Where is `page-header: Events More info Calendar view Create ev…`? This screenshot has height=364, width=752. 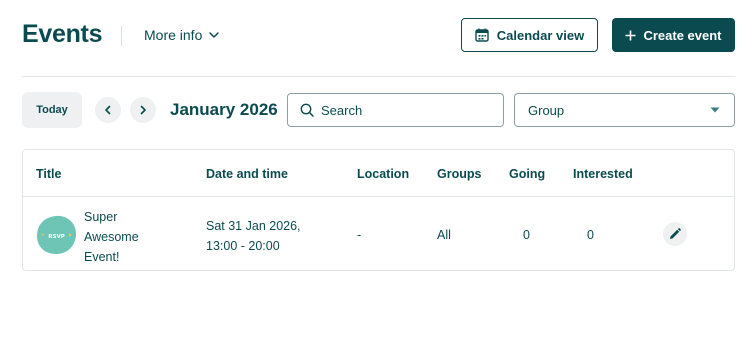
page-header: Events More info Calendar view Create ev… is located at coordinates (378, 36).